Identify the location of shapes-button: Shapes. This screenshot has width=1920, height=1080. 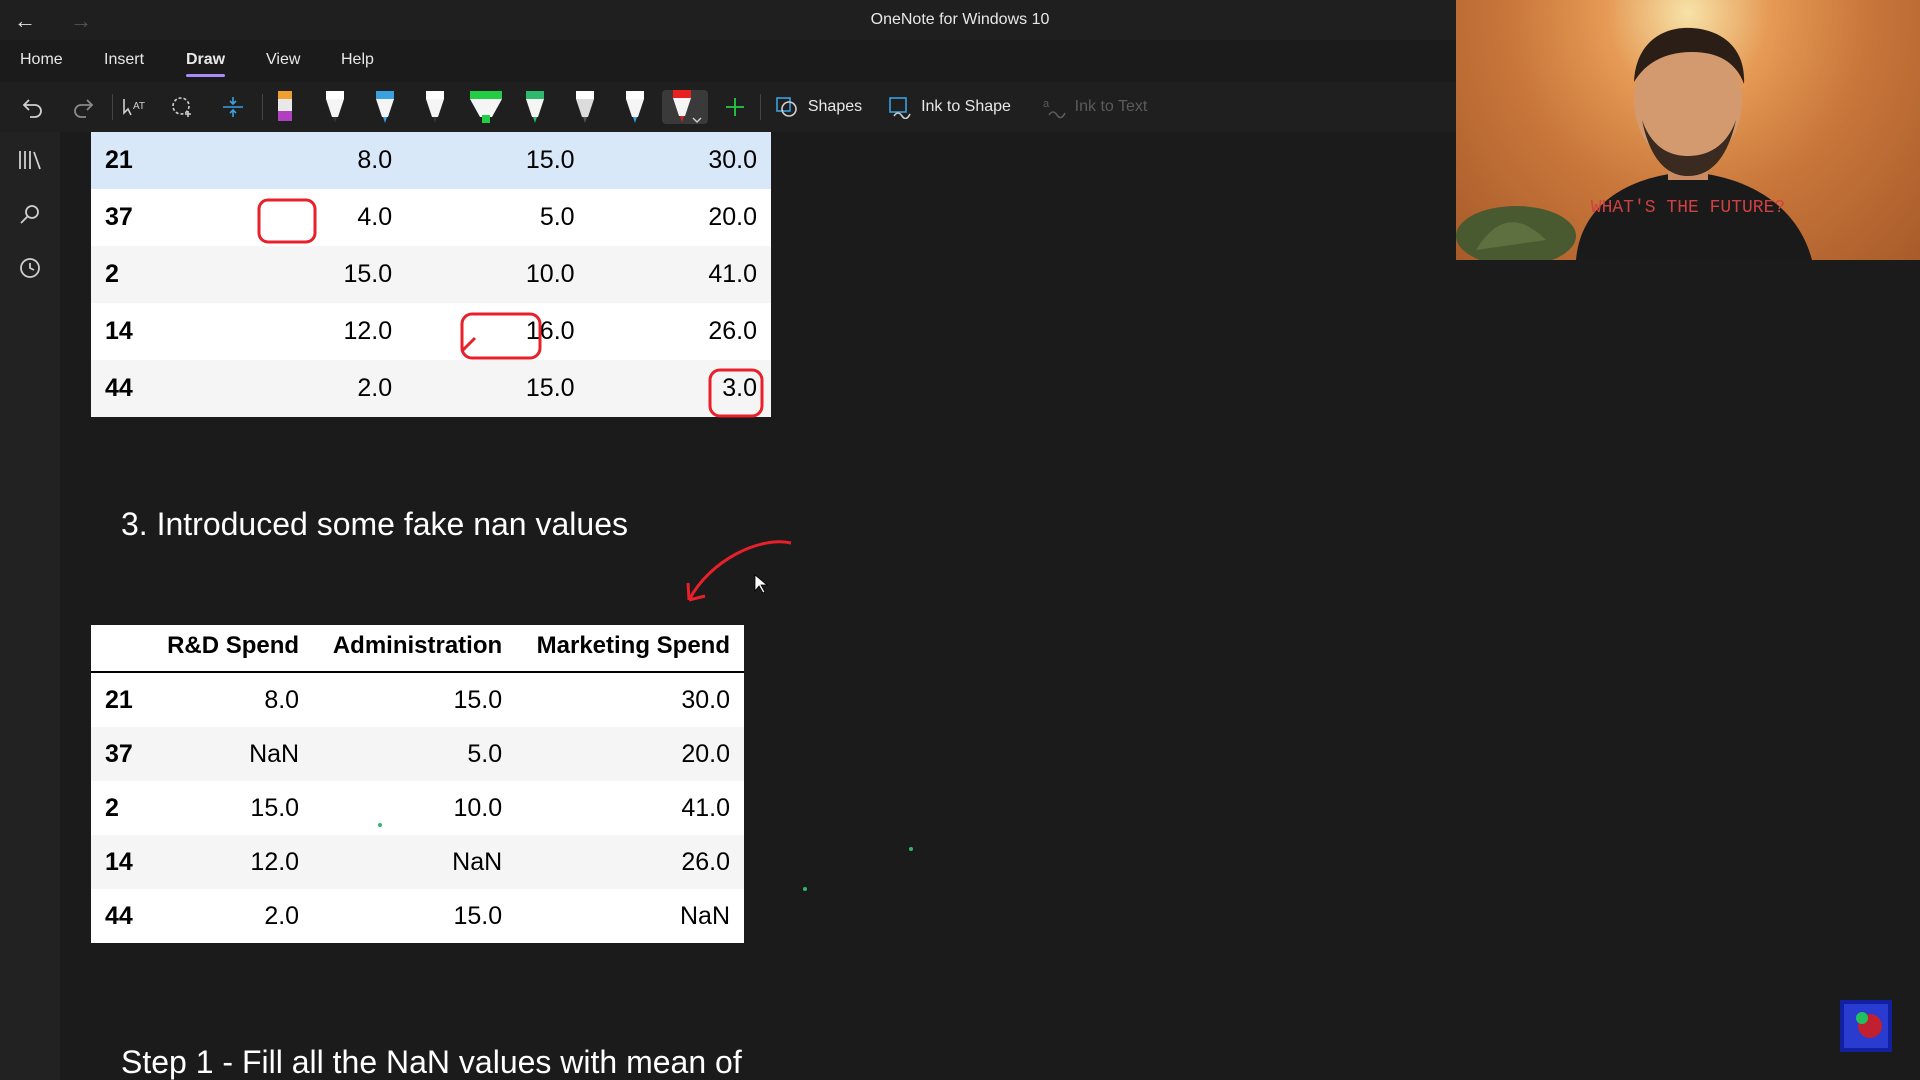
(818, 107).